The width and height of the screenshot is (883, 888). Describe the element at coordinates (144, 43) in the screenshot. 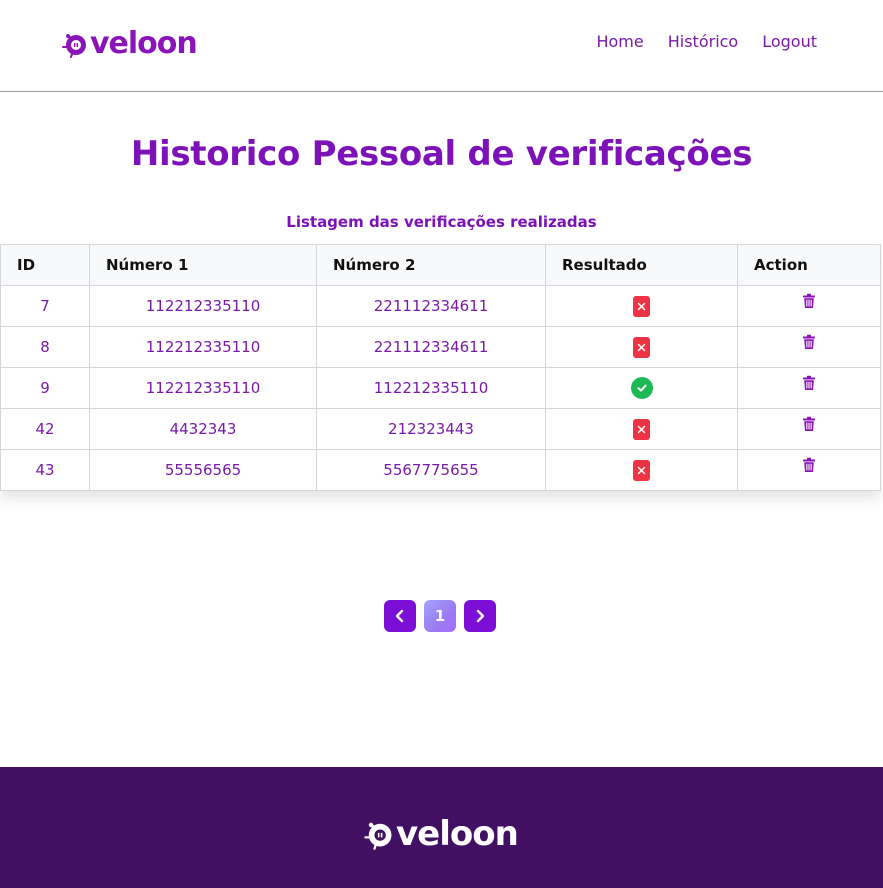

I see `brand-name: veloon` at that location.